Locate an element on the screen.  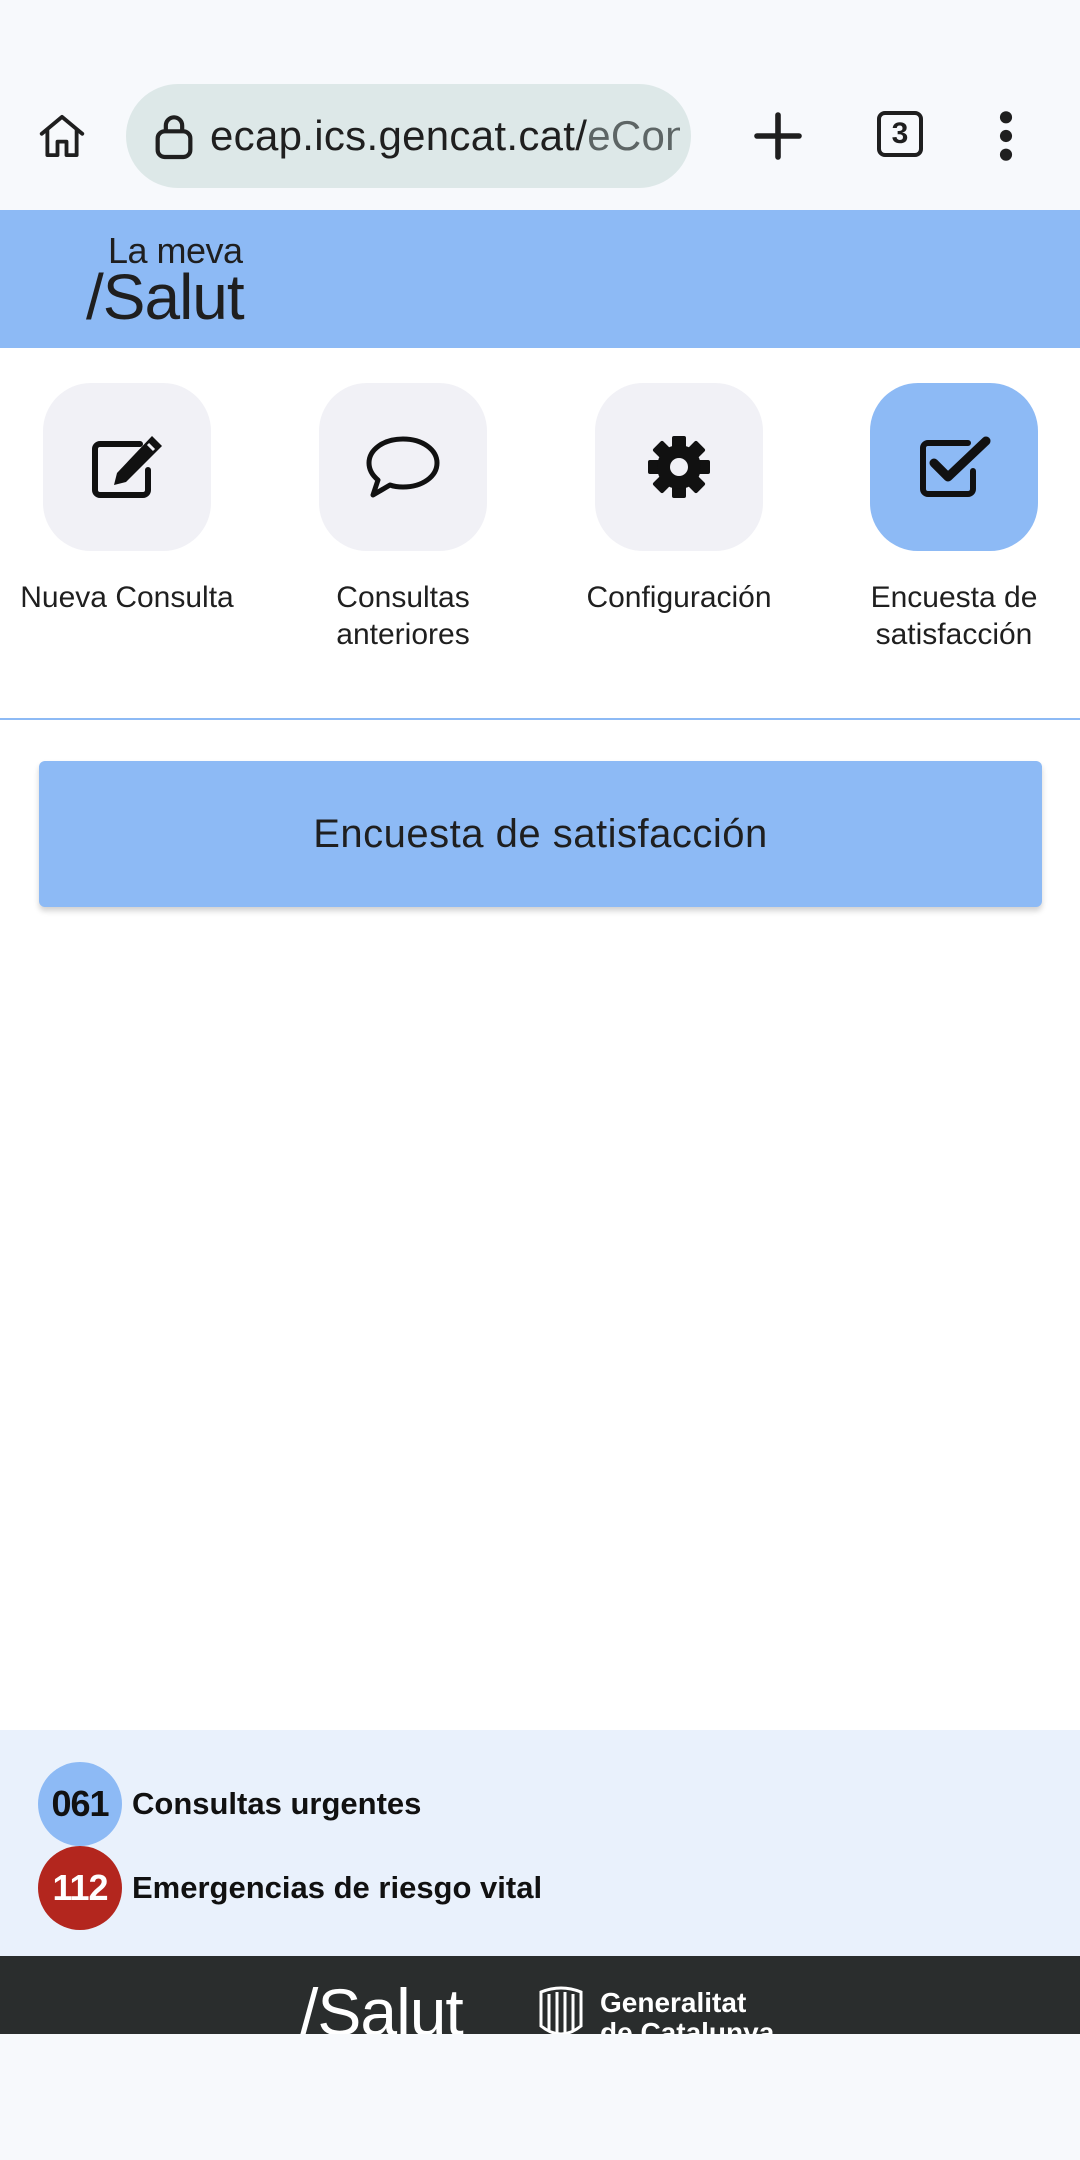
tabs-button: 3 is located at coordinates (900, 134).